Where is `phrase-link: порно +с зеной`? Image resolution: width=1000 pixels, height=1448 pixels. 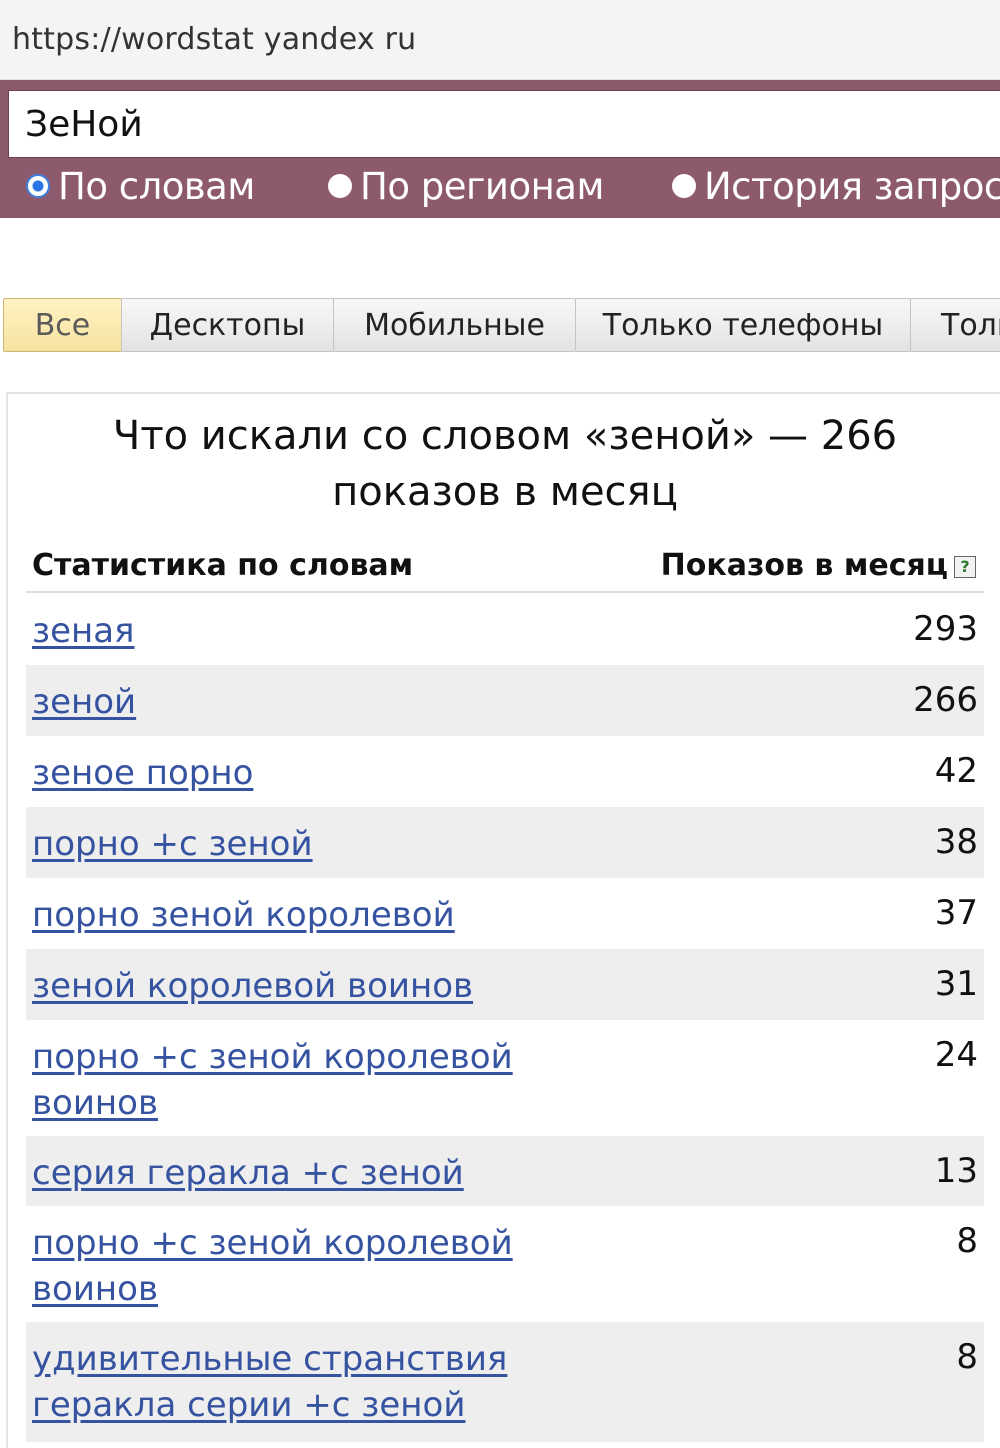 phrase-link: порно +с зеной is located at coordinates (312, 844).